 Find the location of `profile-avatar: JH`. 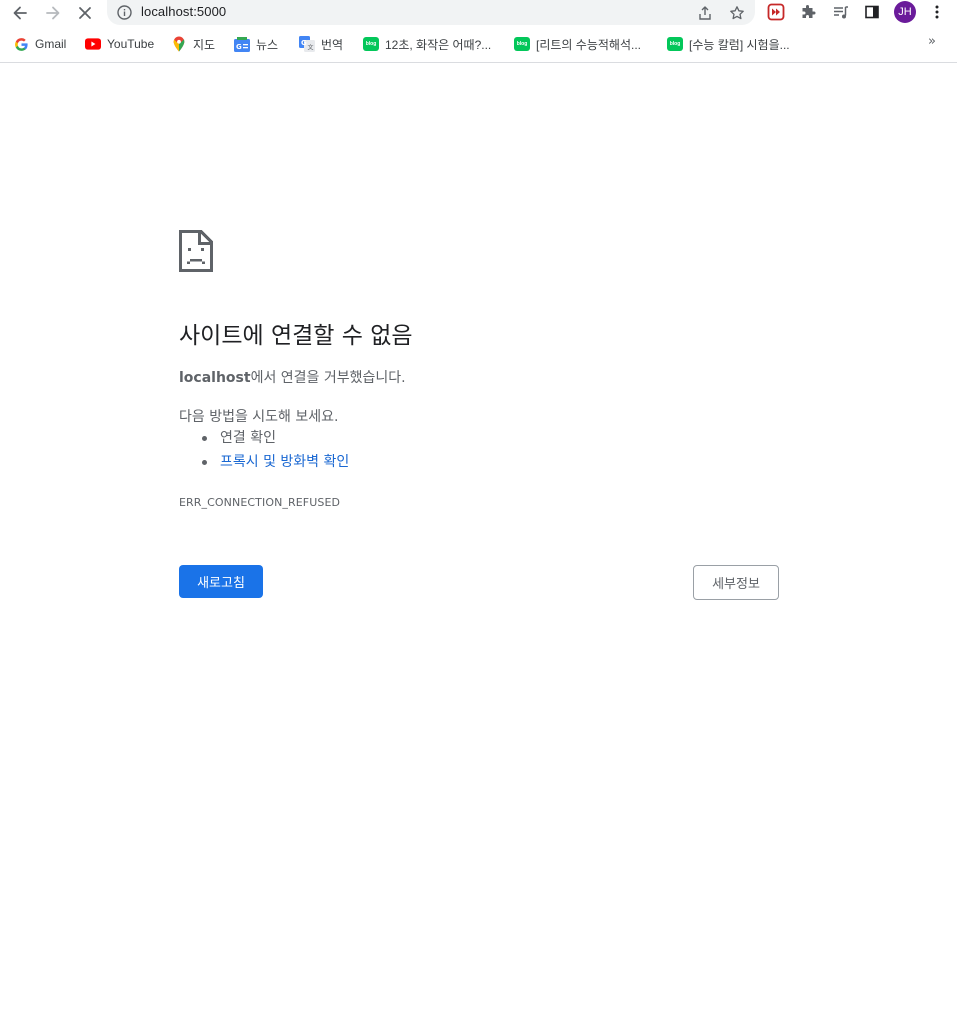

profile-avatar: JH is located at coordinates (905, 12).